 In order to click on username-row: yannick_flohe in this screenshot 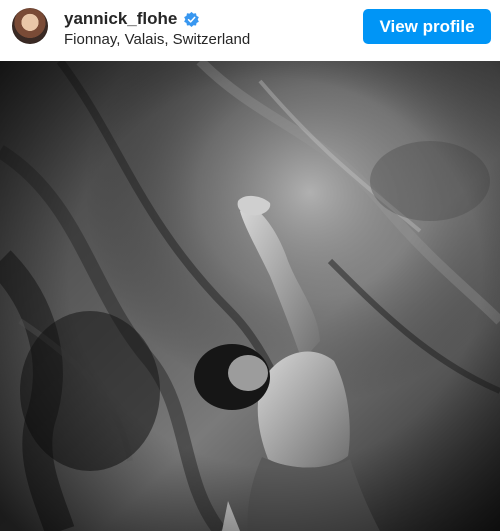, I will do `click(132, 19)`.